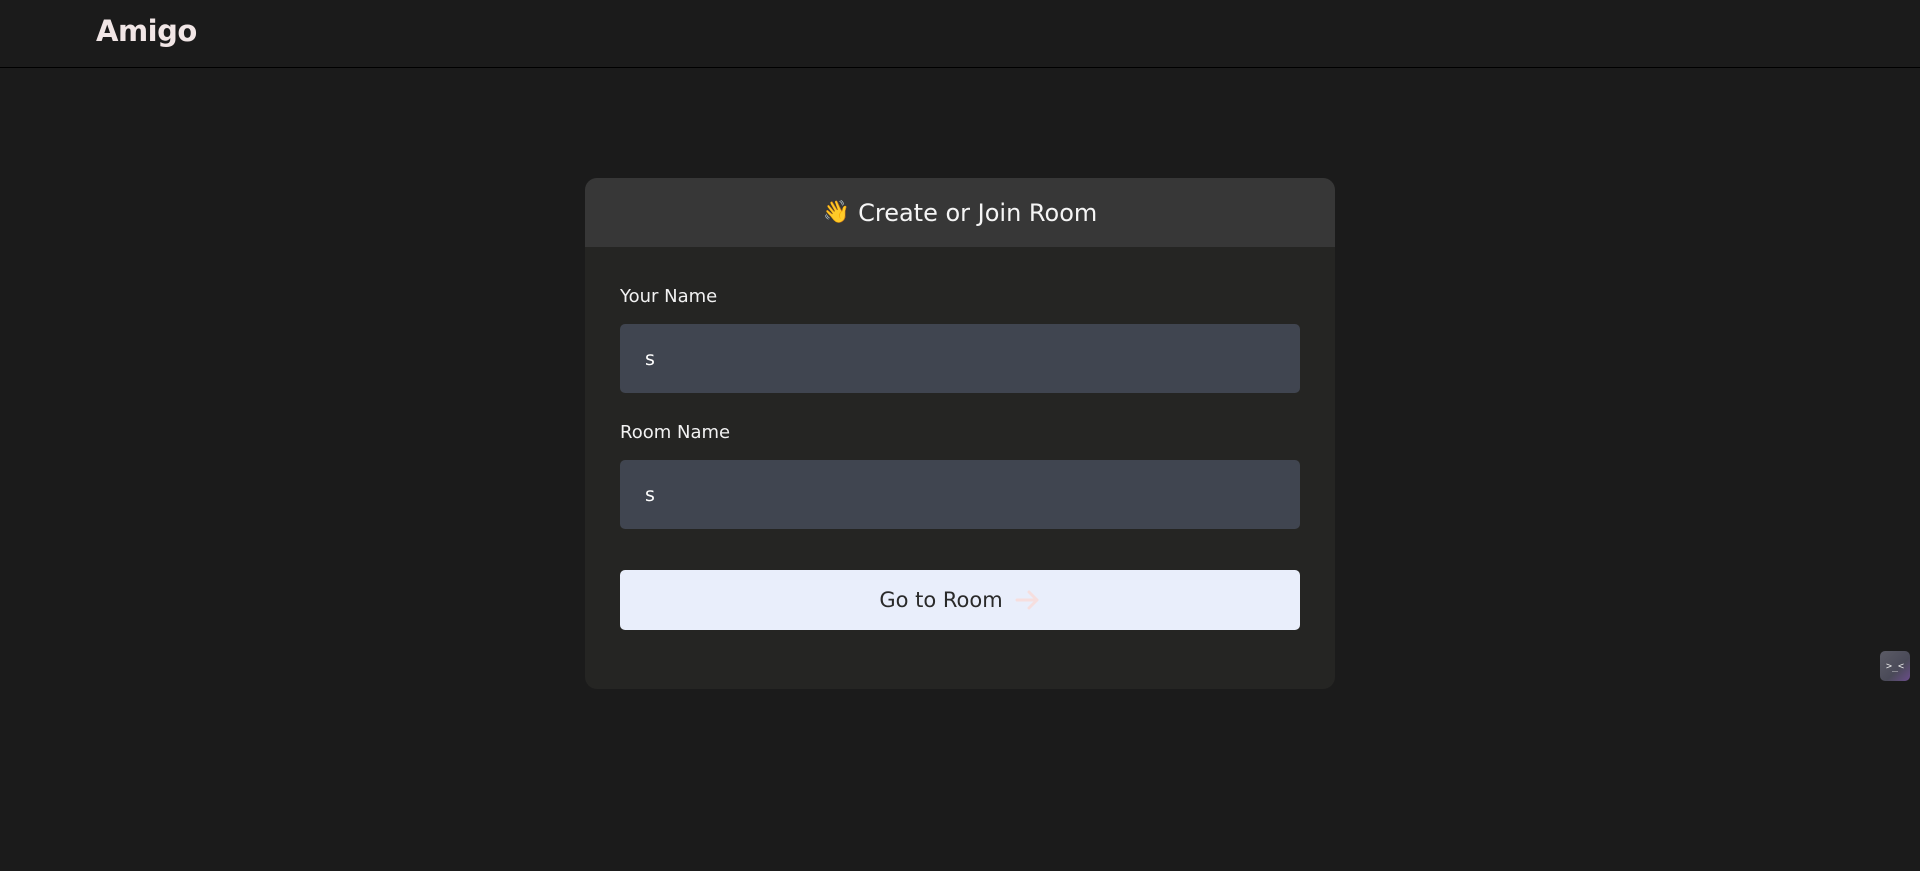 The image size is (1920, 871). I want to click on your-name-input, so click(960, 358).